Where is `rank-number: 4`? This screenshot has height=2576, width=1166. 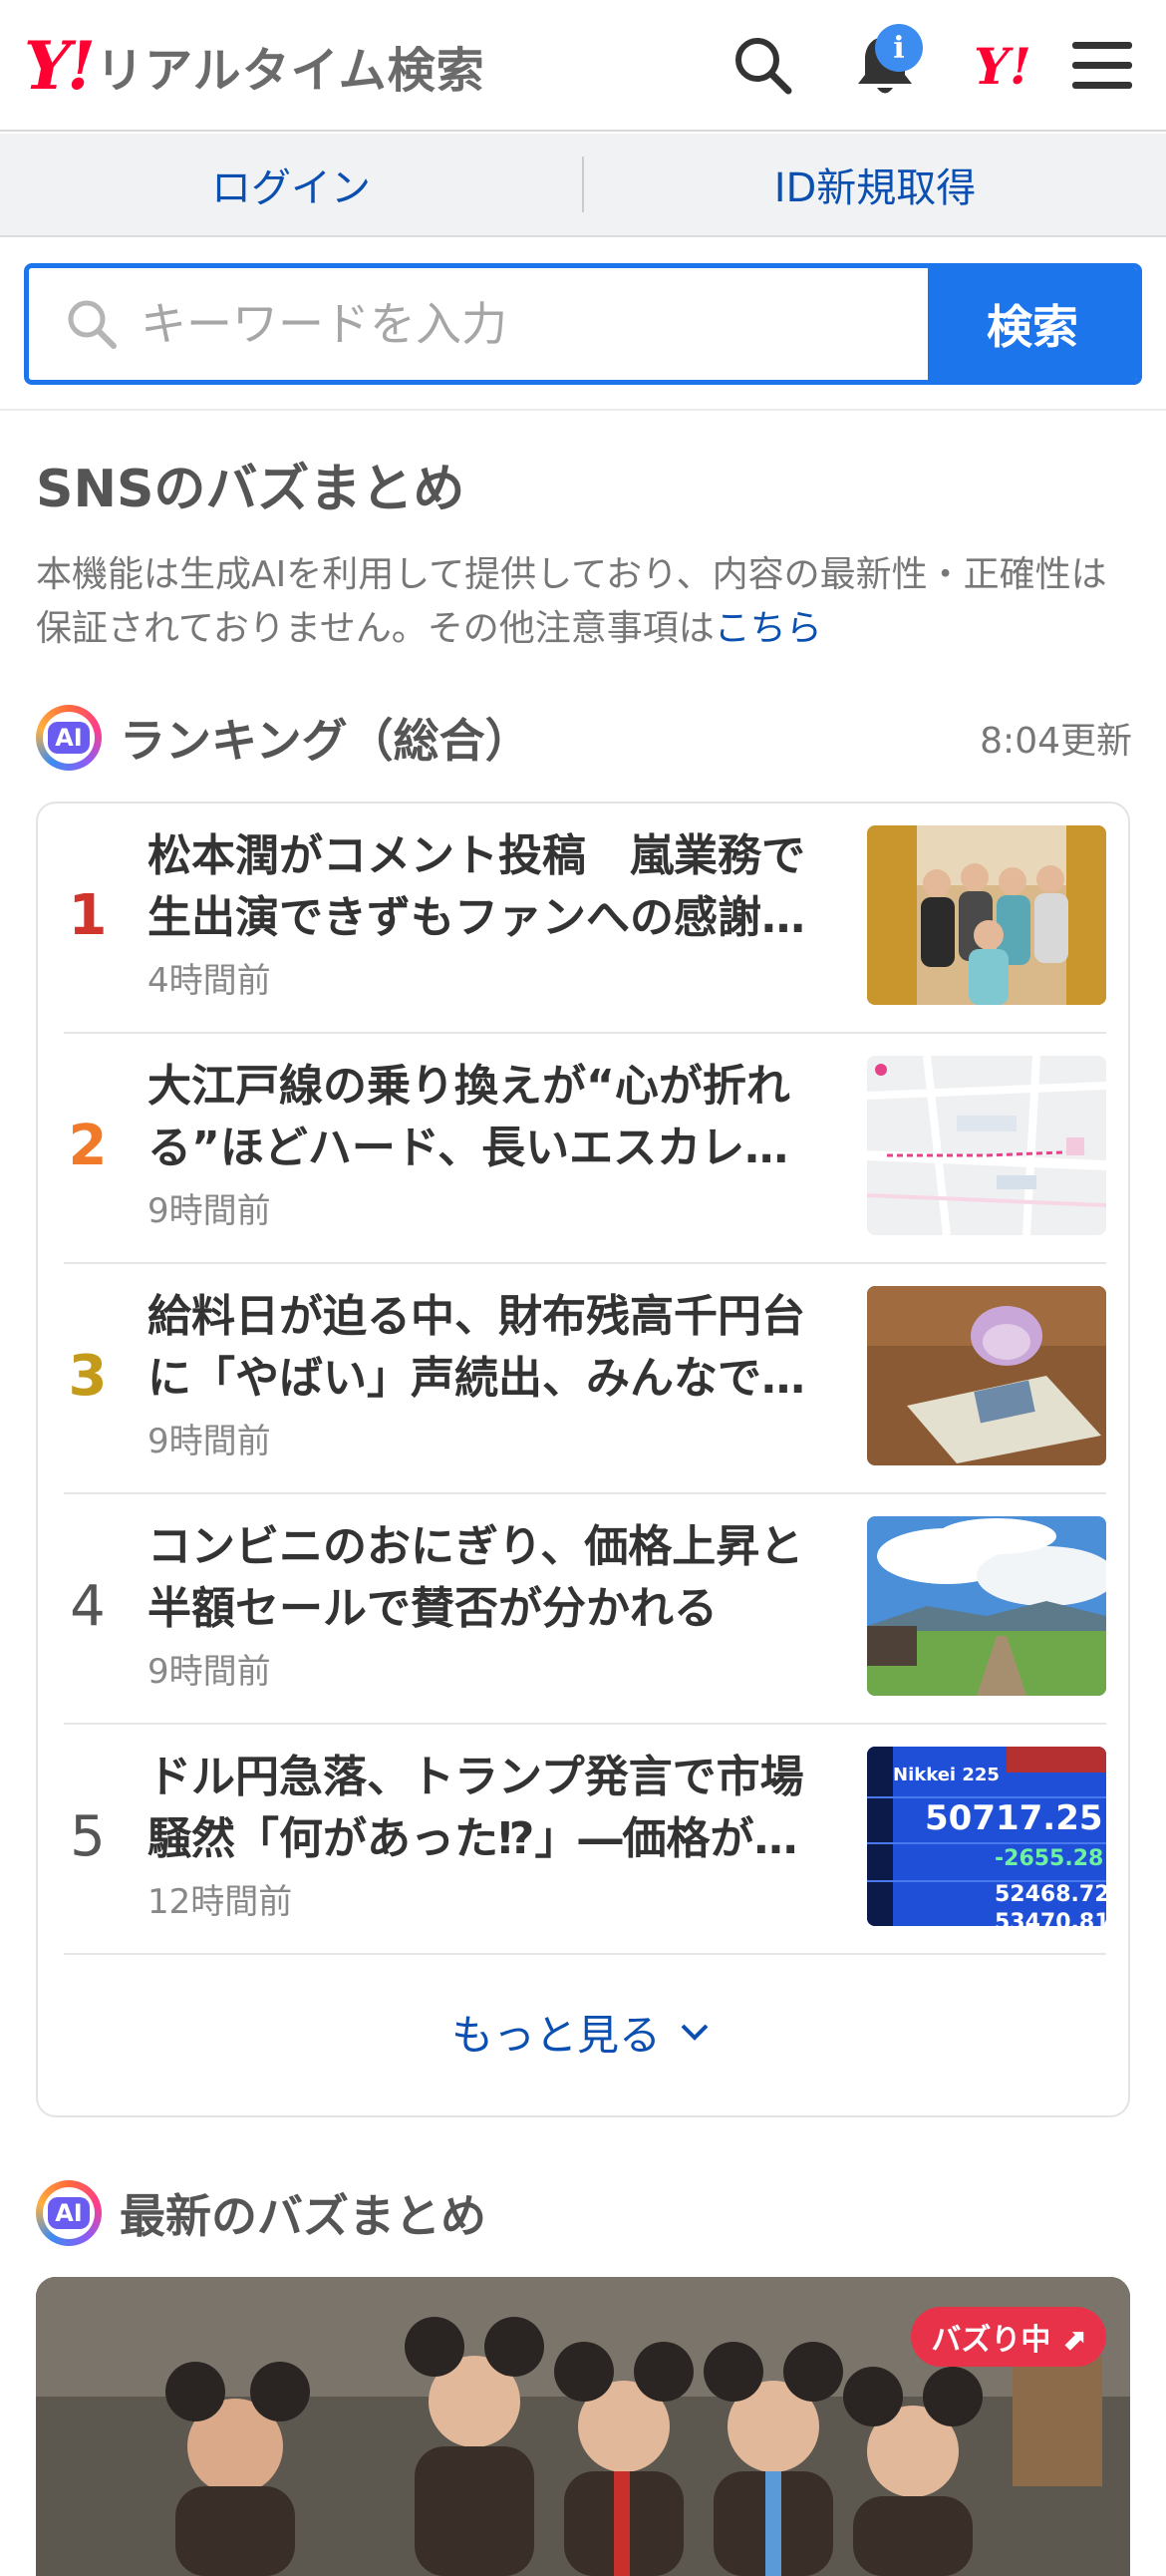
rank-number: 4 is located at coordinates (88, 1606).